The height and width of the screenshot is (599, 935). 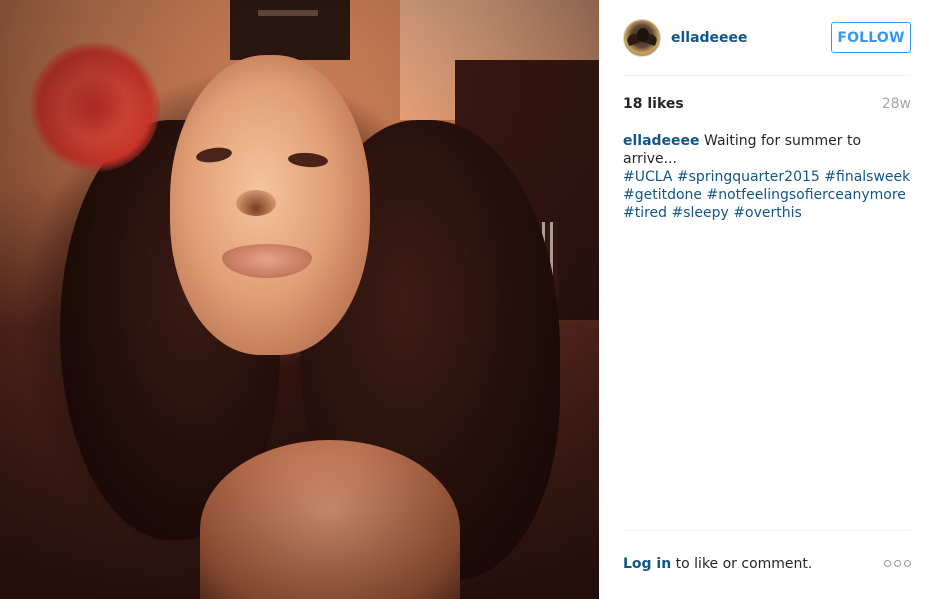 I want to click on likes-count: 18 likes, so click(x=653, y=104).